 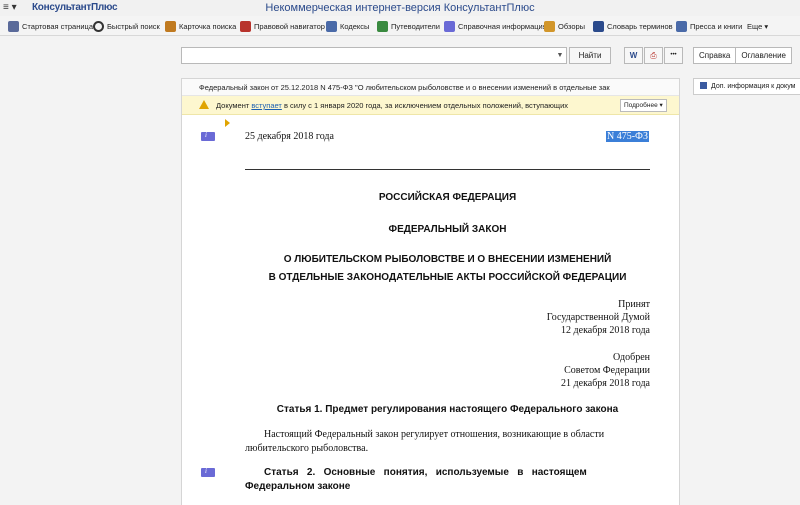 What do you see at coordinates (50, 26) in the screenshot?
I see `toolbar-start-page: Стартовая страница` at bounding box center [50, 26].